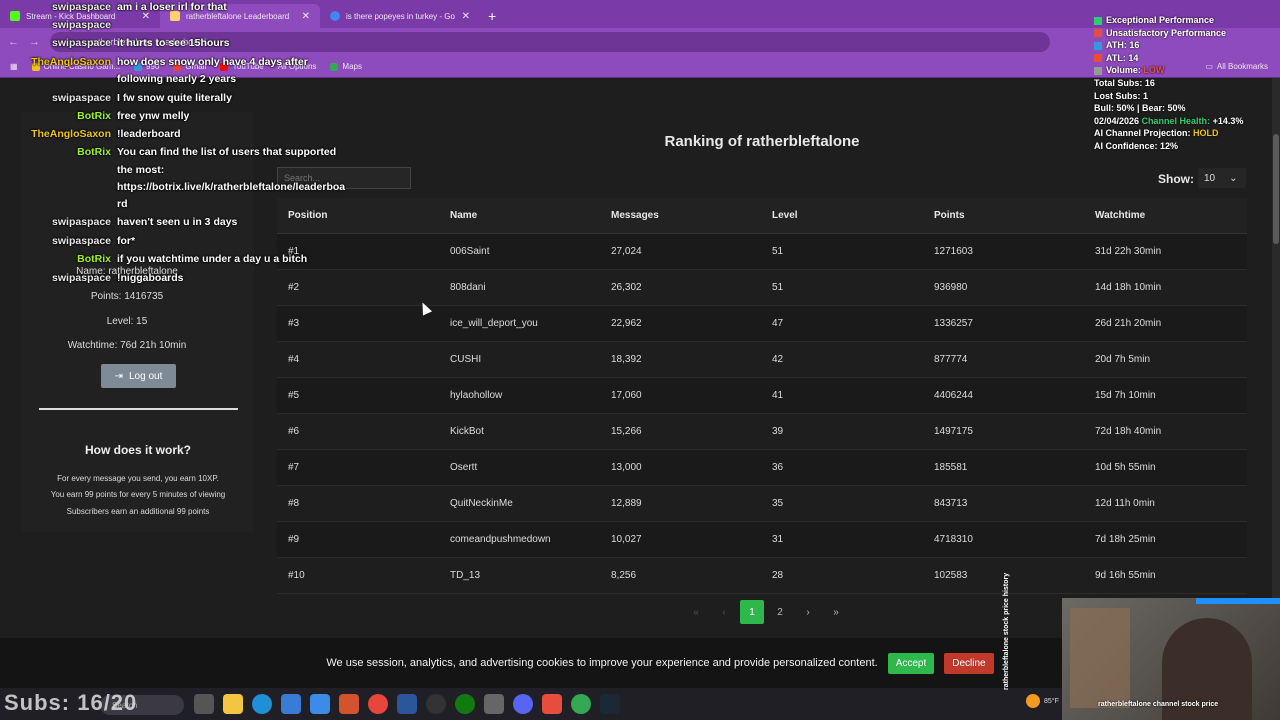 This screenshot has width=1280, height=720. What do you see at coordinates (785, 215) in the screenshot?
I see `header-level: Level` at bounding box center [785, 215].